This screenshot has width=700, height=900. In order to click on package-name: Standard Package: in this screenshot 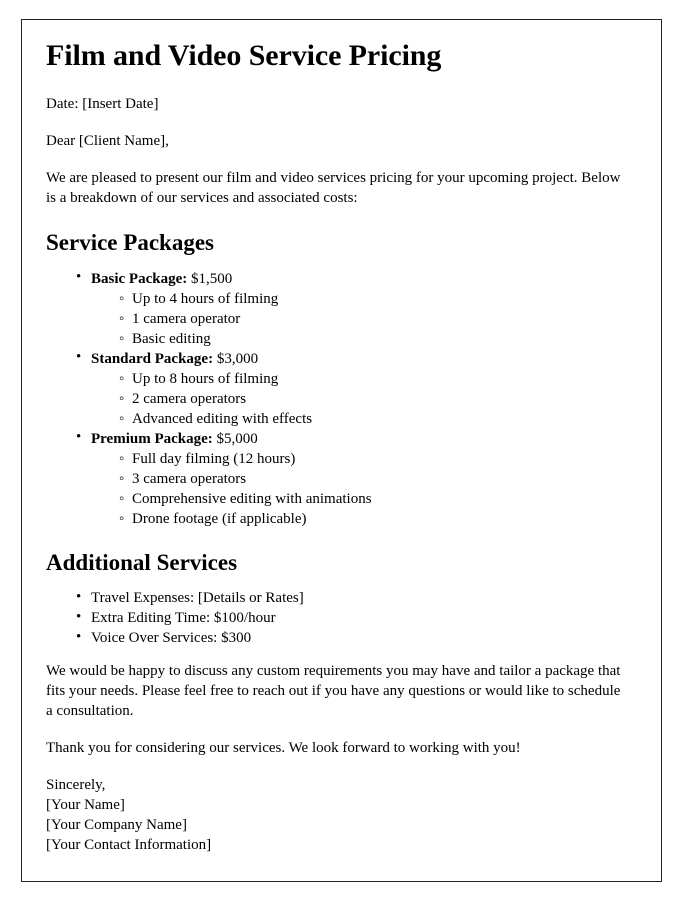, I will do `click(152, 358)`.